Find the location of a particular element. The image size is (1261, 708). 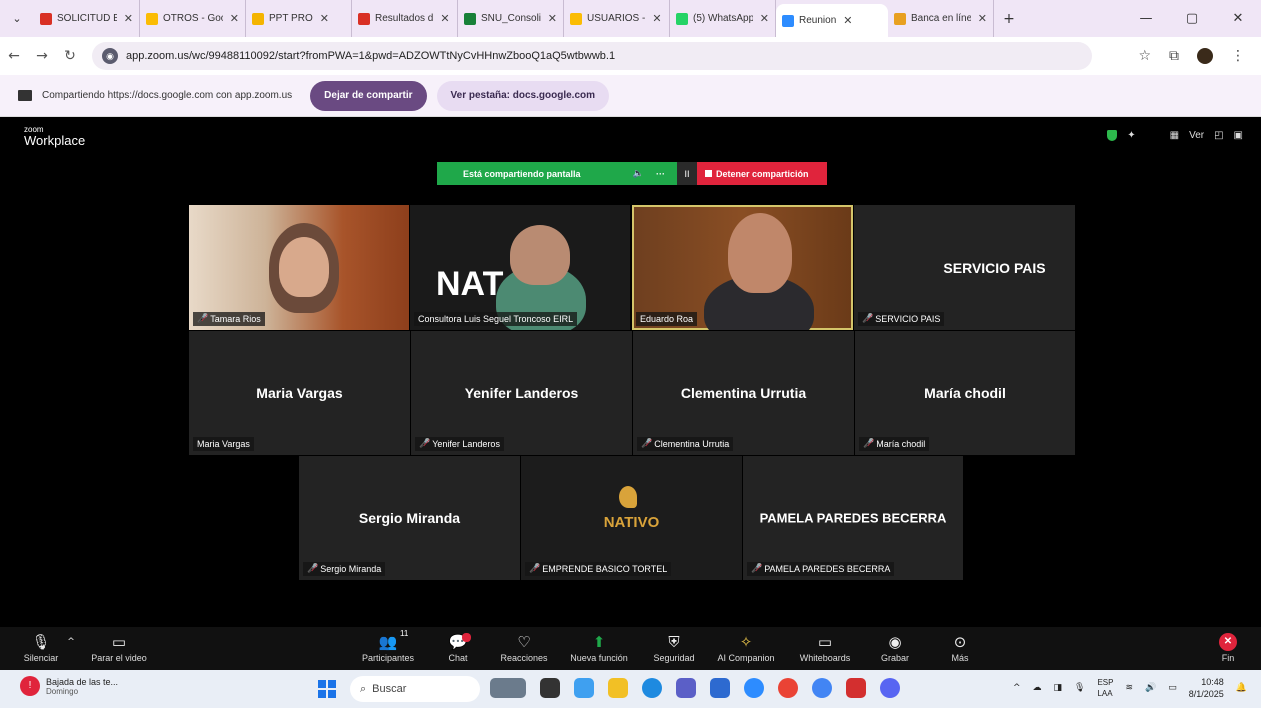

browser-tab: USUARIOS - ✕ is located at coordinates (617, 18).